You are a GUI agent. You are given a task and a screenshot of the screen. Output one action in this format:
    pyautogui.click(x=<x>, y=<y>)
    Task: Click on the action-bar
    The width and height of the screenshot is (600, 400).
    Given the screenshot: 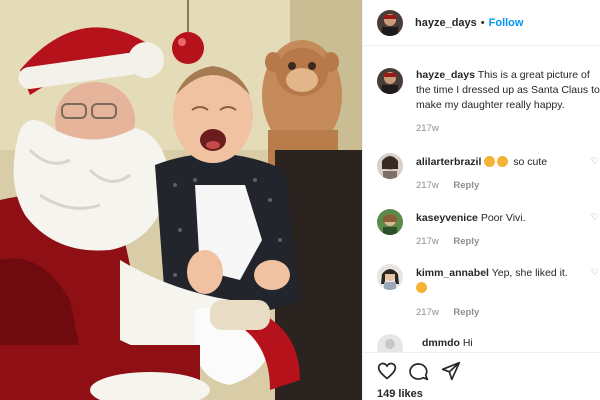 What is the action you would take?
    pyautogui.click(x=419, y=371)
    